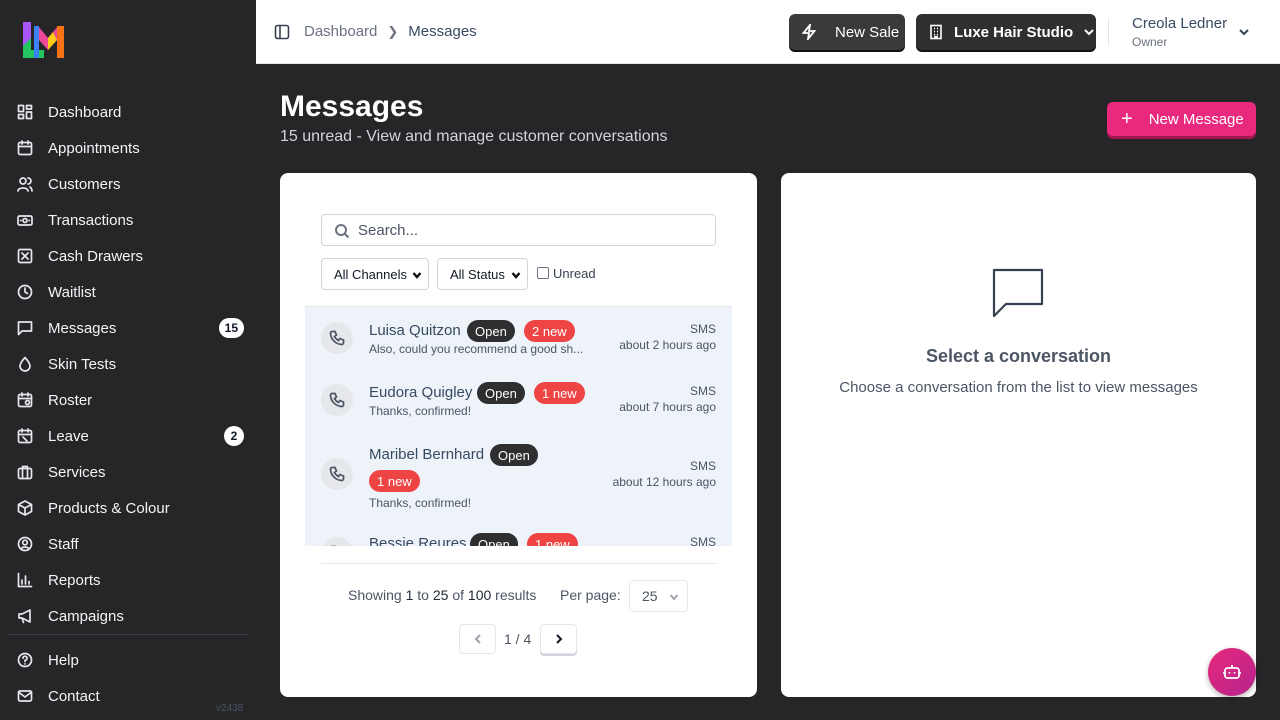 The image size is (1280, 720). Describe the element at coordinates (574, 273) in the screenshot. I see `unread-label: Unread` at that location.